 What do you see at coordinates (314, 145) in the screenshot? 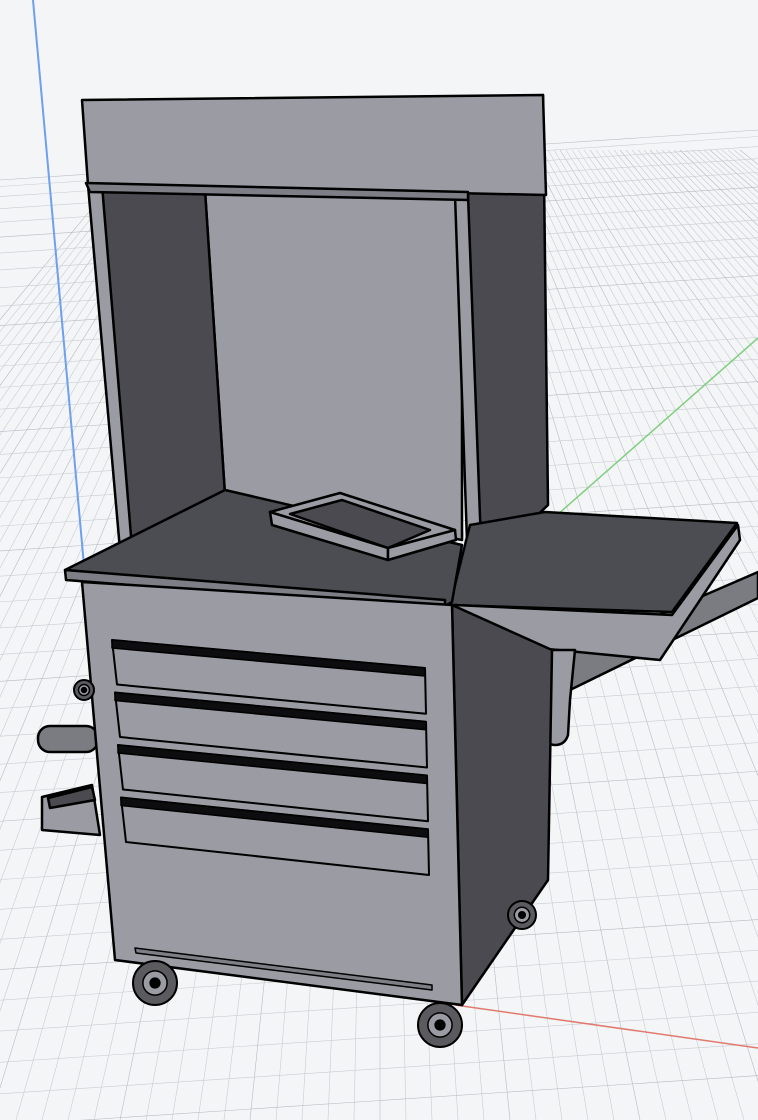
I see `hutch-top-front` at bounding box center [314, 145].